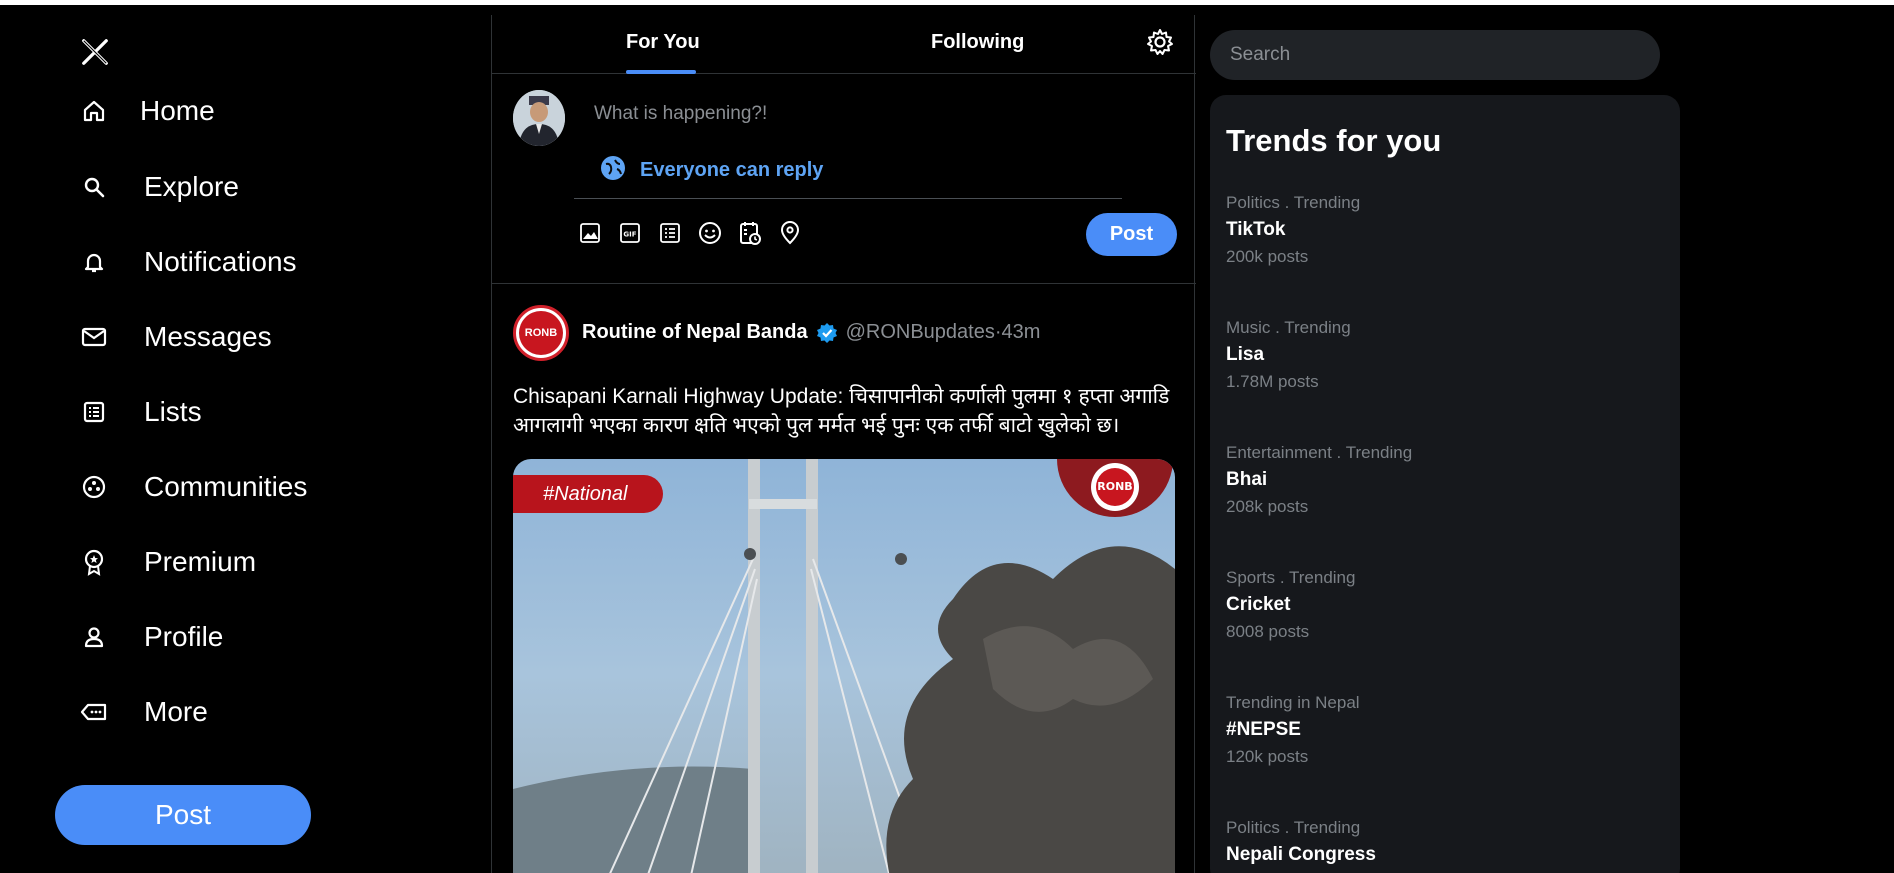 This screenshot has width=1894, height=873. Describe the element at coordinates (94, 111) in the screenshot. I see `home-icon` at that location.